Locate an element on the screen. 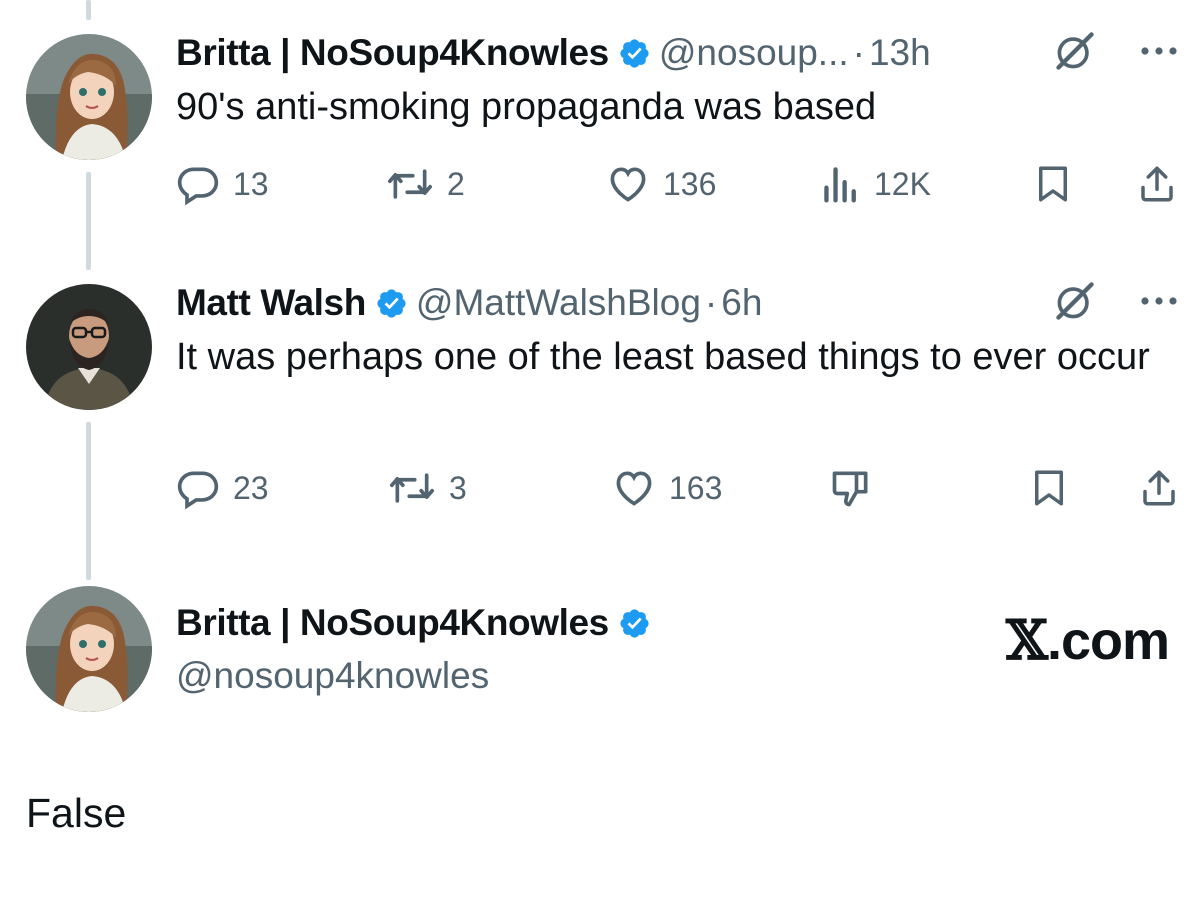 This screenshot has width=1199, height=897. x-com-logo: 𝕏.com is located at coordinates (1088, 640).